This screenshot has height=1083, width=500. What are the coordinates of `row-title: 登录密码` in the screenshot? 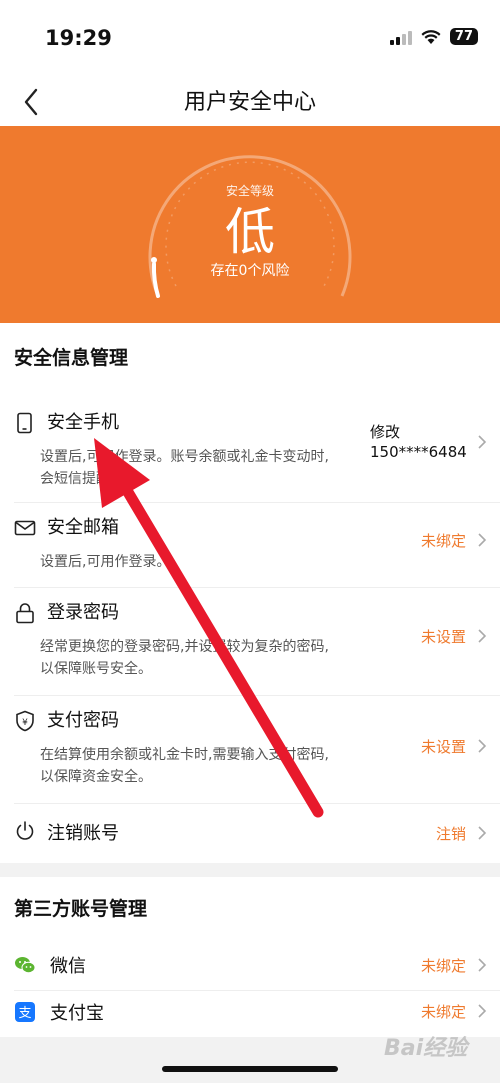 It's located at (83, 612).